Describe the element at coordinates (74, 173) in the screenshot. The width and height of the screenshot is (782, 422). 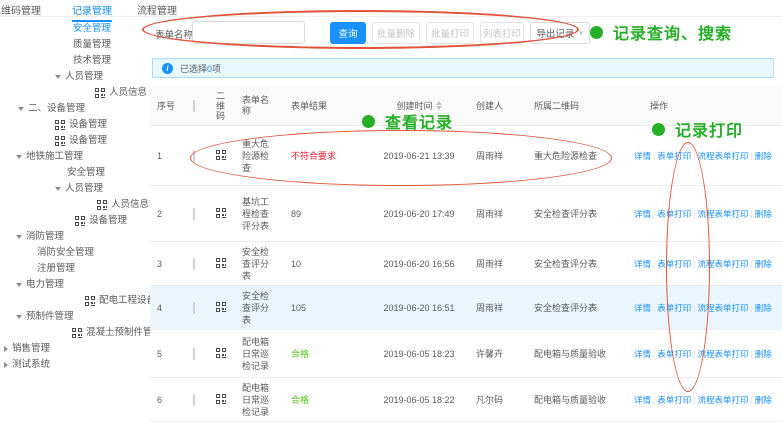
I see `sidebar-item-10: 安全管理` at that location.